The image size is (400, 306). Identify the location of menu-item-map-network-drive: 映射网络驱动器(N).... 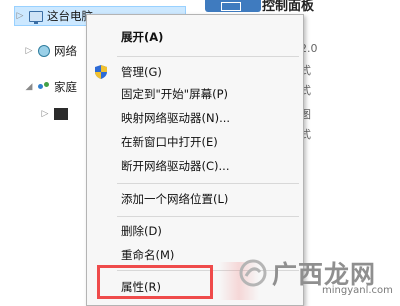
(195, 118).